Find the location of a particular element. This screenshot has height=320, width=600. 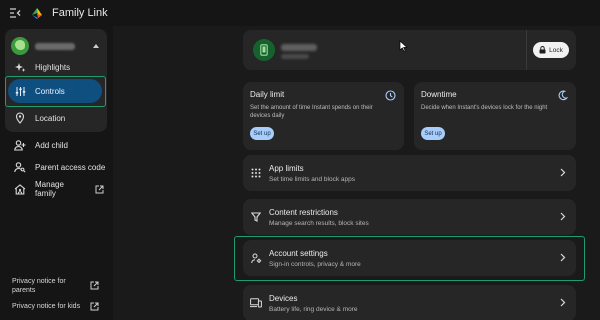

mouse-cursor-icon is located at coordinates (403, 46).